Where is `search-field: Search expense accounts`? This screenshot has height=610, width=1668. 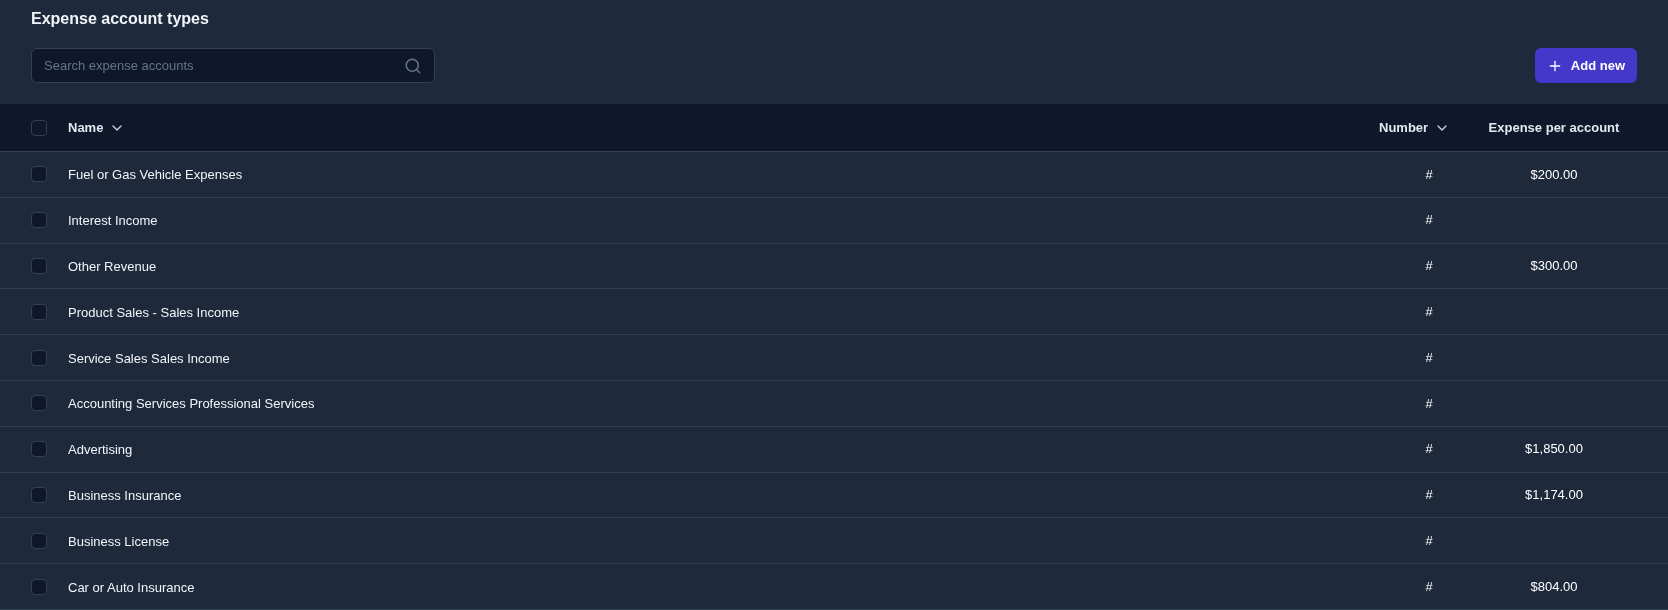
search-field: Search expense accounts is located at coordinates (233, 65).